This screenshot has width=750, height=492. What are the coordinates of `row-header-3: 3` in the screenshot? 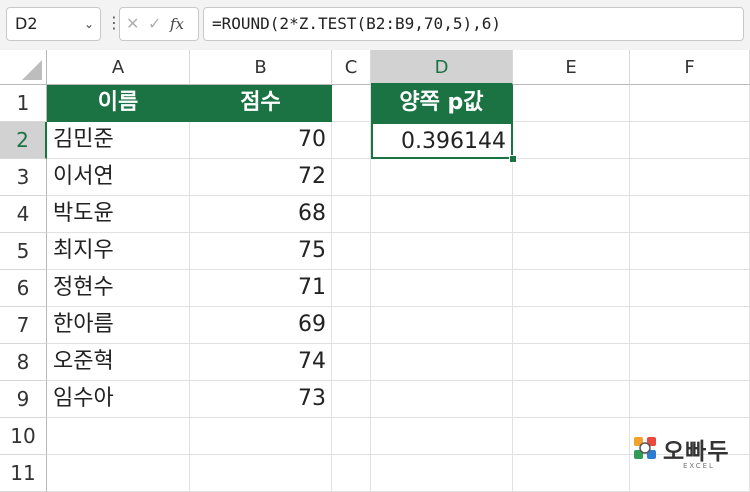 It's located at (23, 177).